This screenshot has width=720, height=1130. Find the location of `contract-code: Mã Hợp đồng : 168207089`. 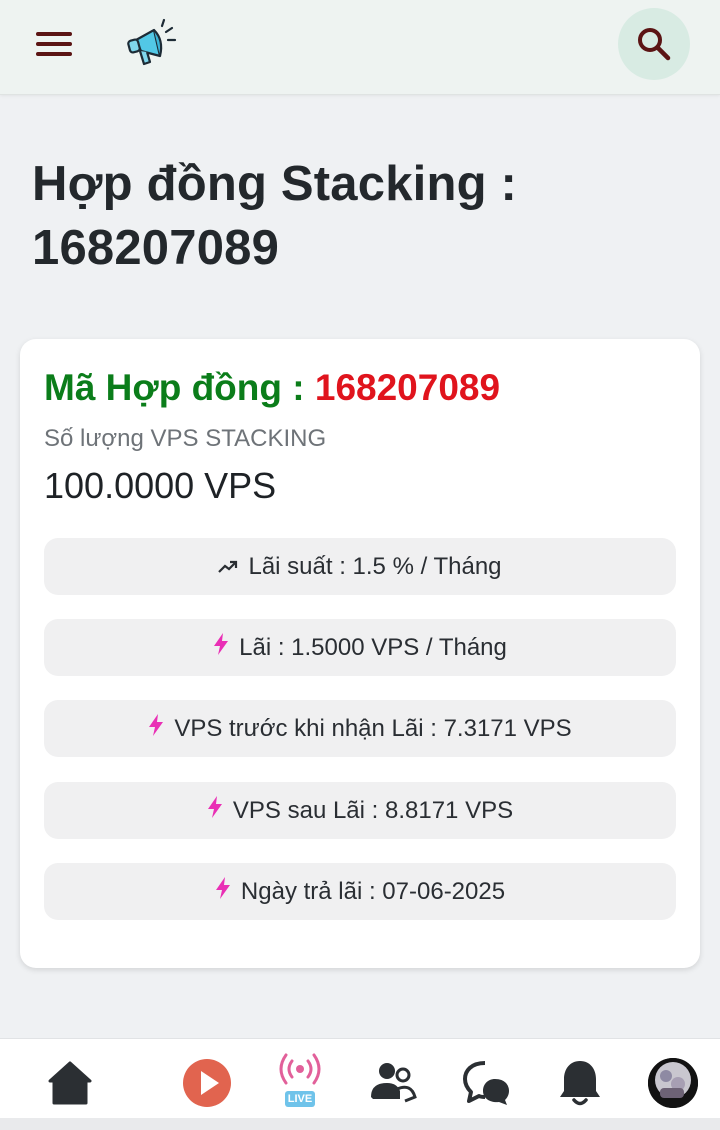

contract-code: Mã Hợp đồng : 168207089 is located at coordinates (272, 388).